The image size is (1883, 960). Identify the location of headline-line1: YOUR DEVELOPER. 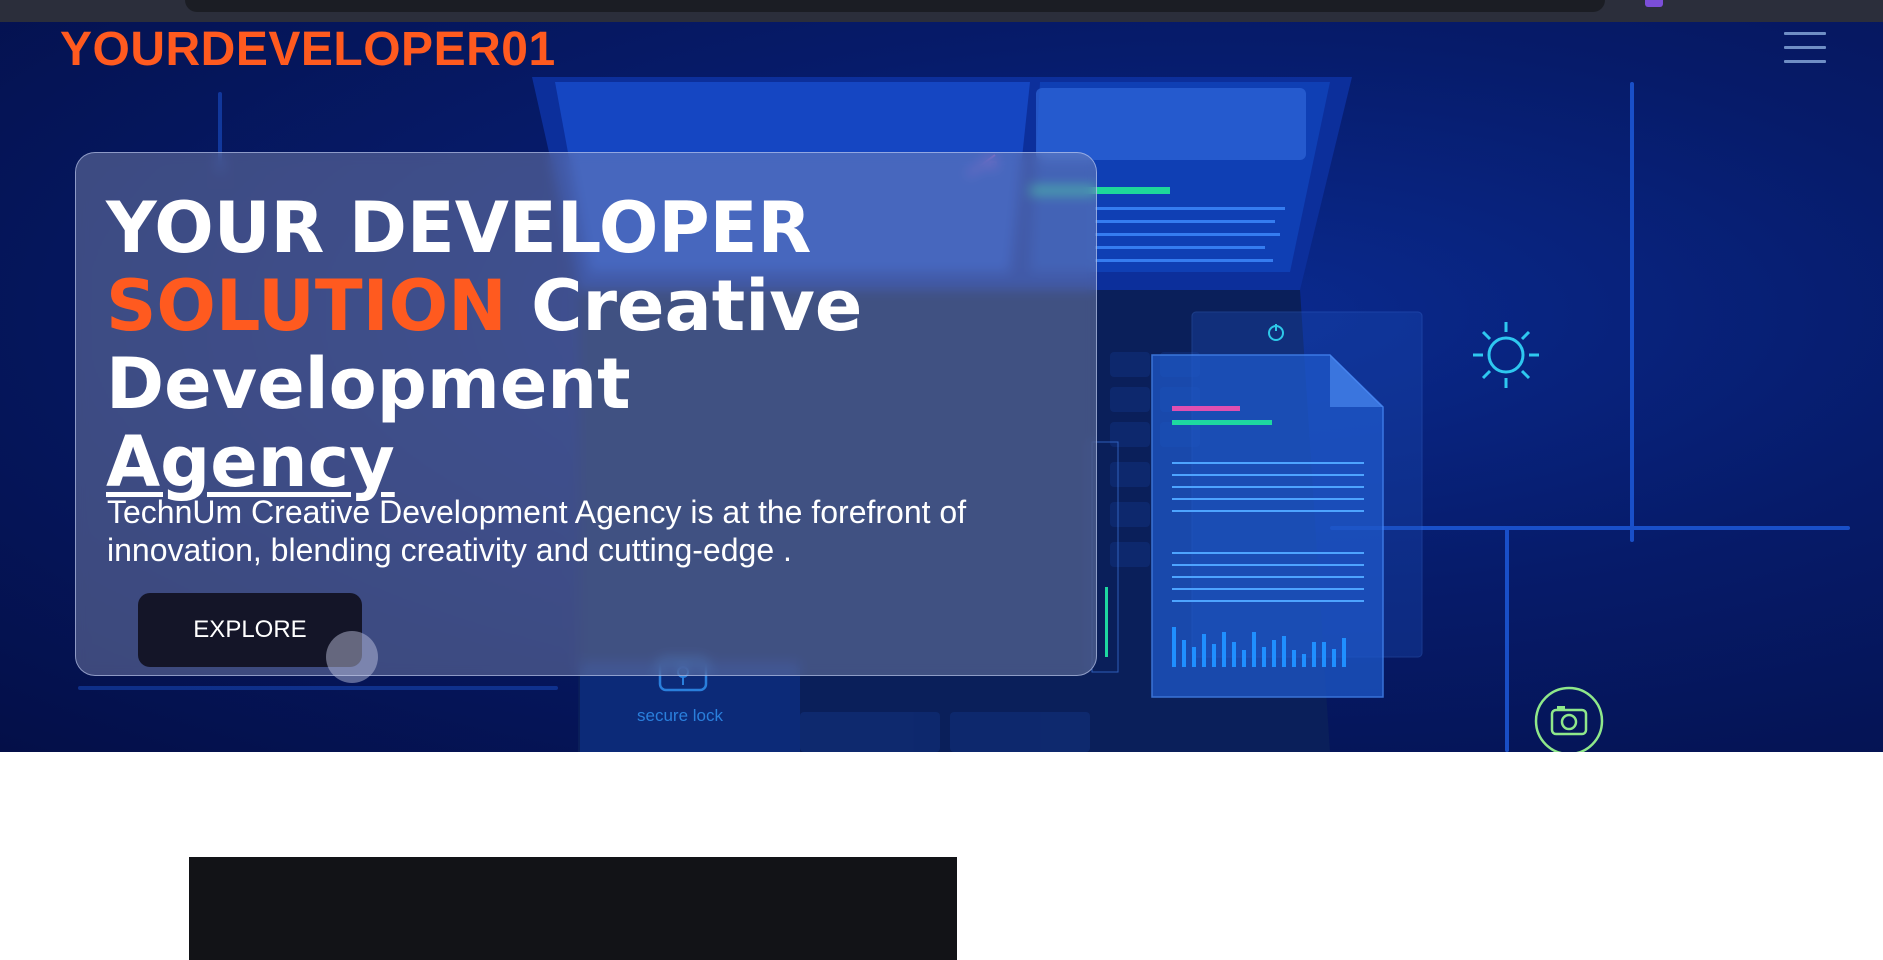
(459, 228).